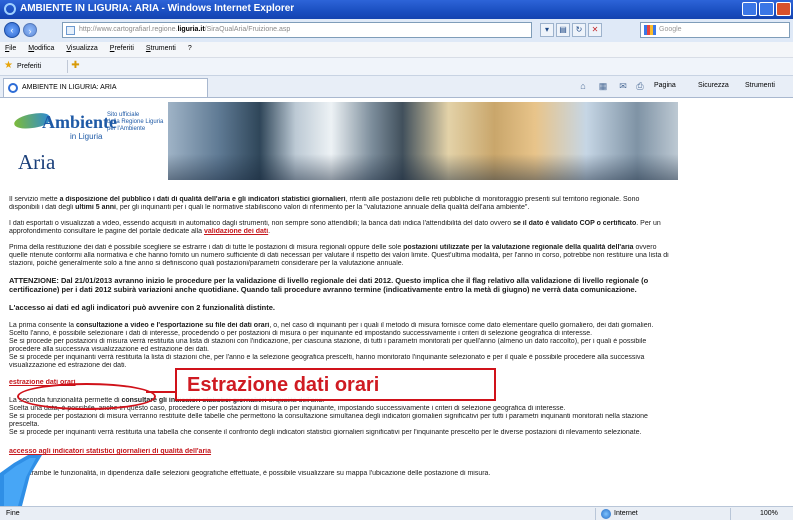  I want to click on maximize-button, so click(766, 9).